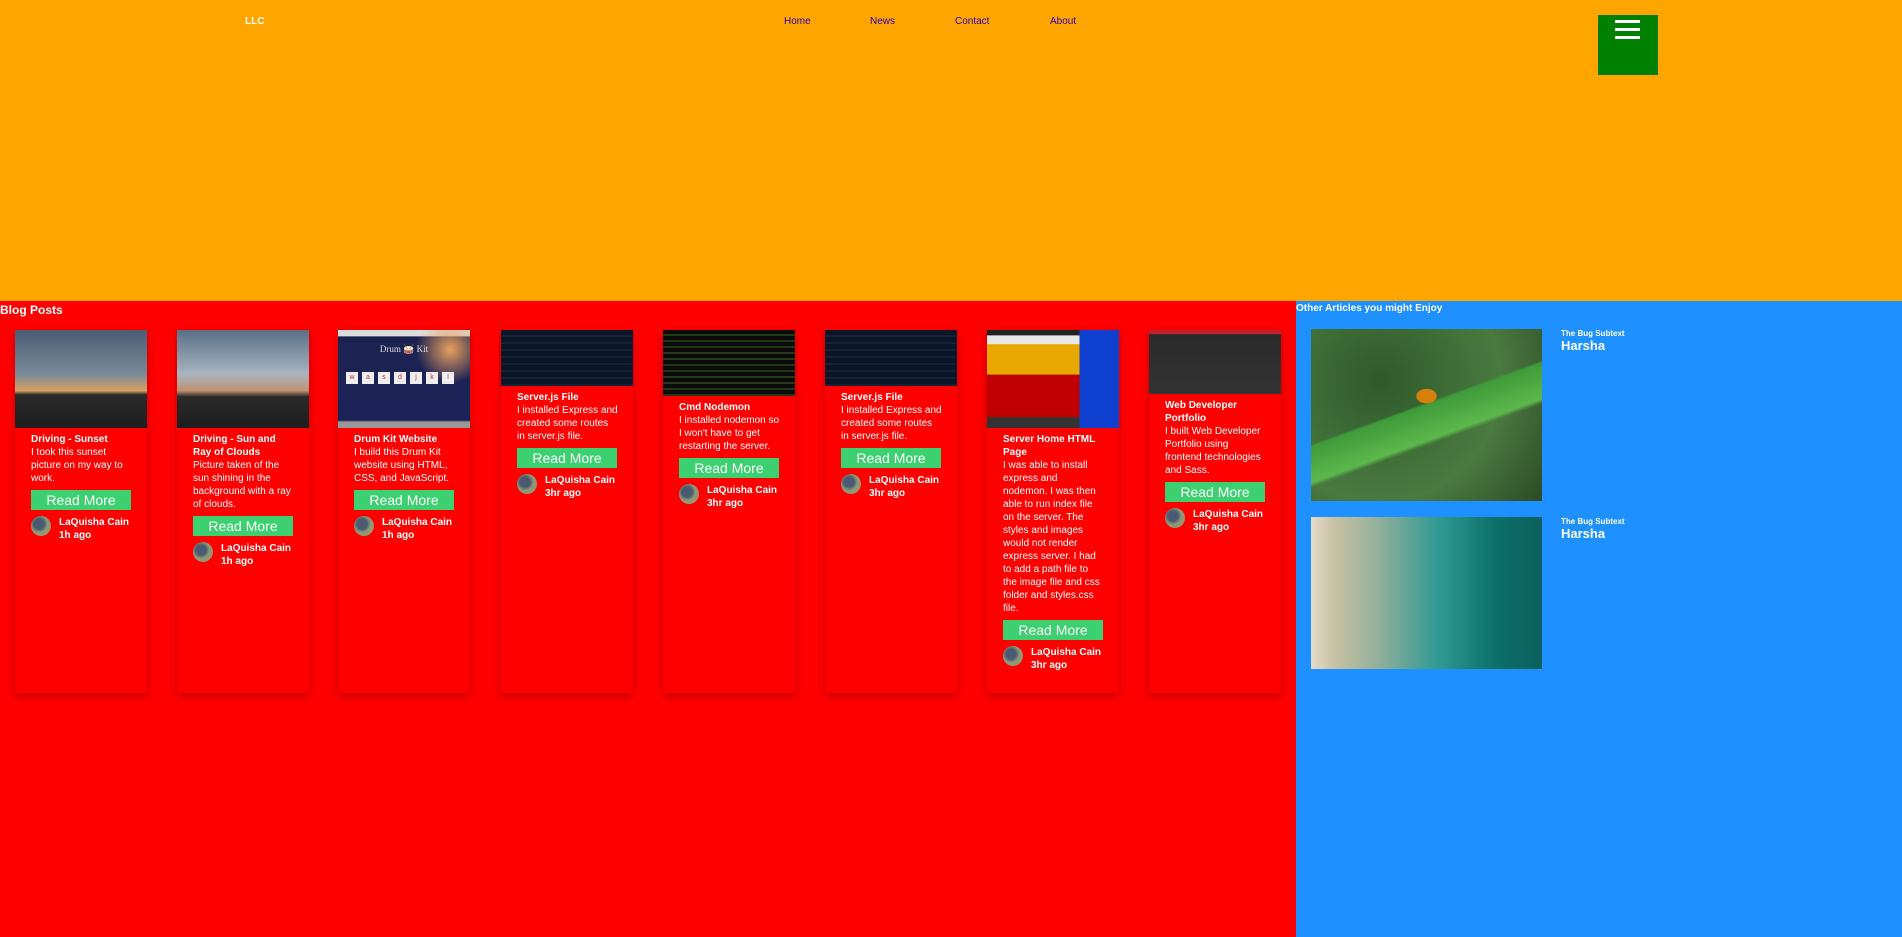 Image resolution: width=1902 pixels, height=937 pixels. I want to click on key-label: j, so click(416, 378).